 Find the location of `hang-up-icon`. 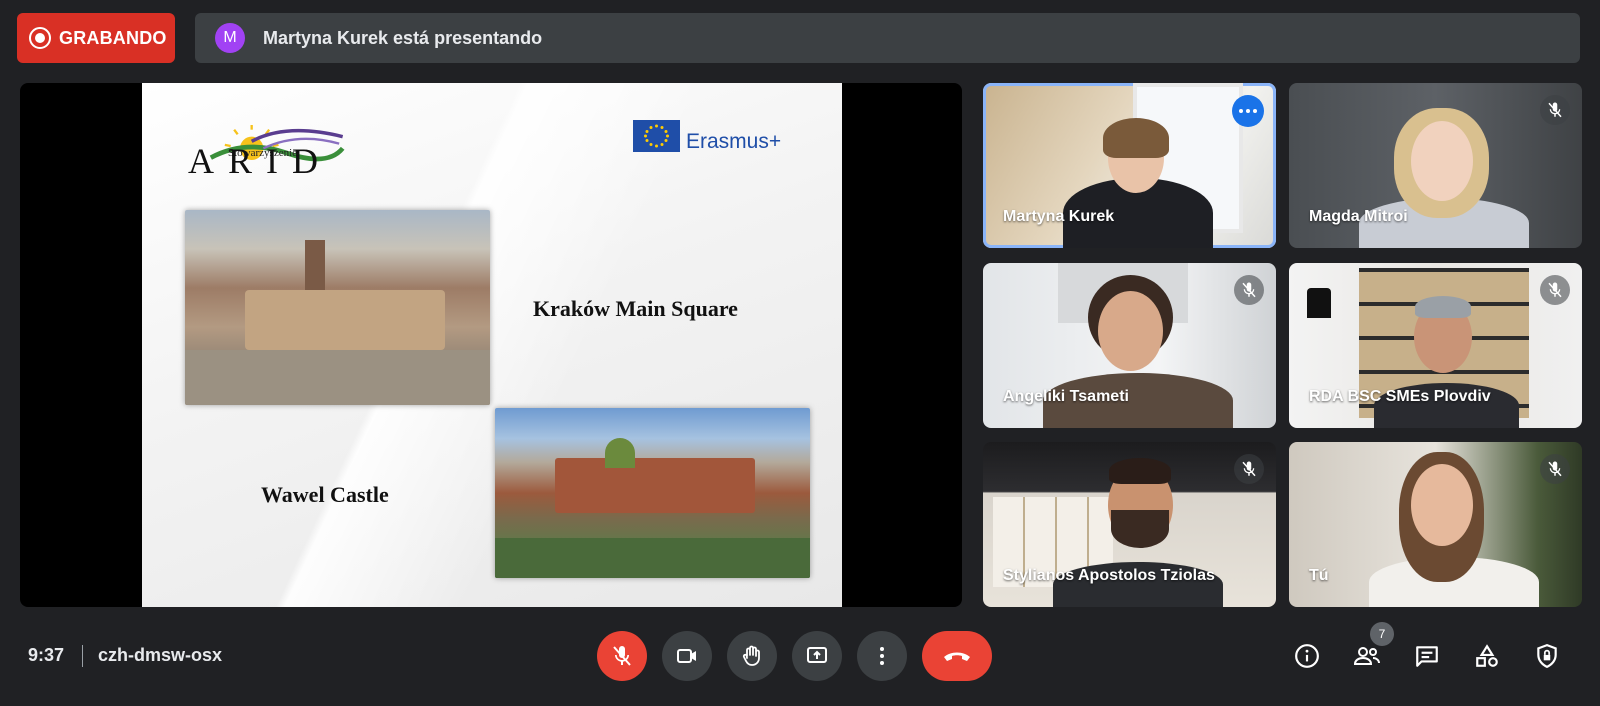

hang-up-icon is located at coordinates (957, 656).